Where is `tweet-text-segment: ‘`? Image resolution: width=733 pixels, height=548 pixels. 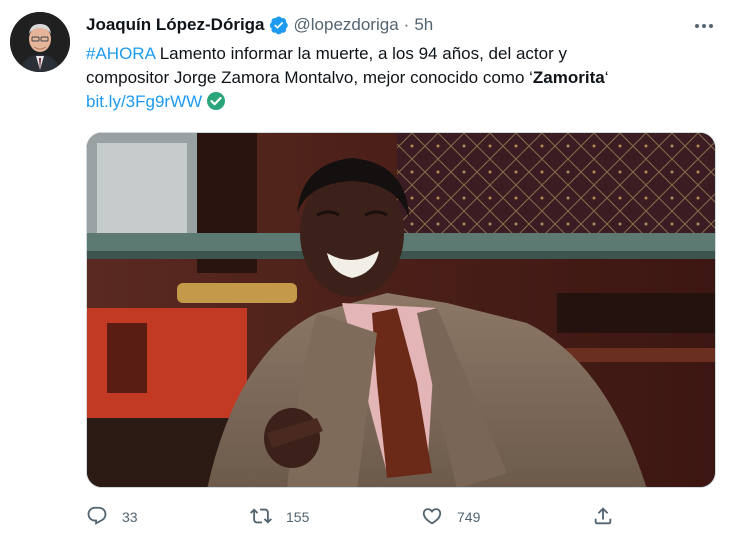
tweet-text-segment: ‘ is located at coordinates (606, 77).